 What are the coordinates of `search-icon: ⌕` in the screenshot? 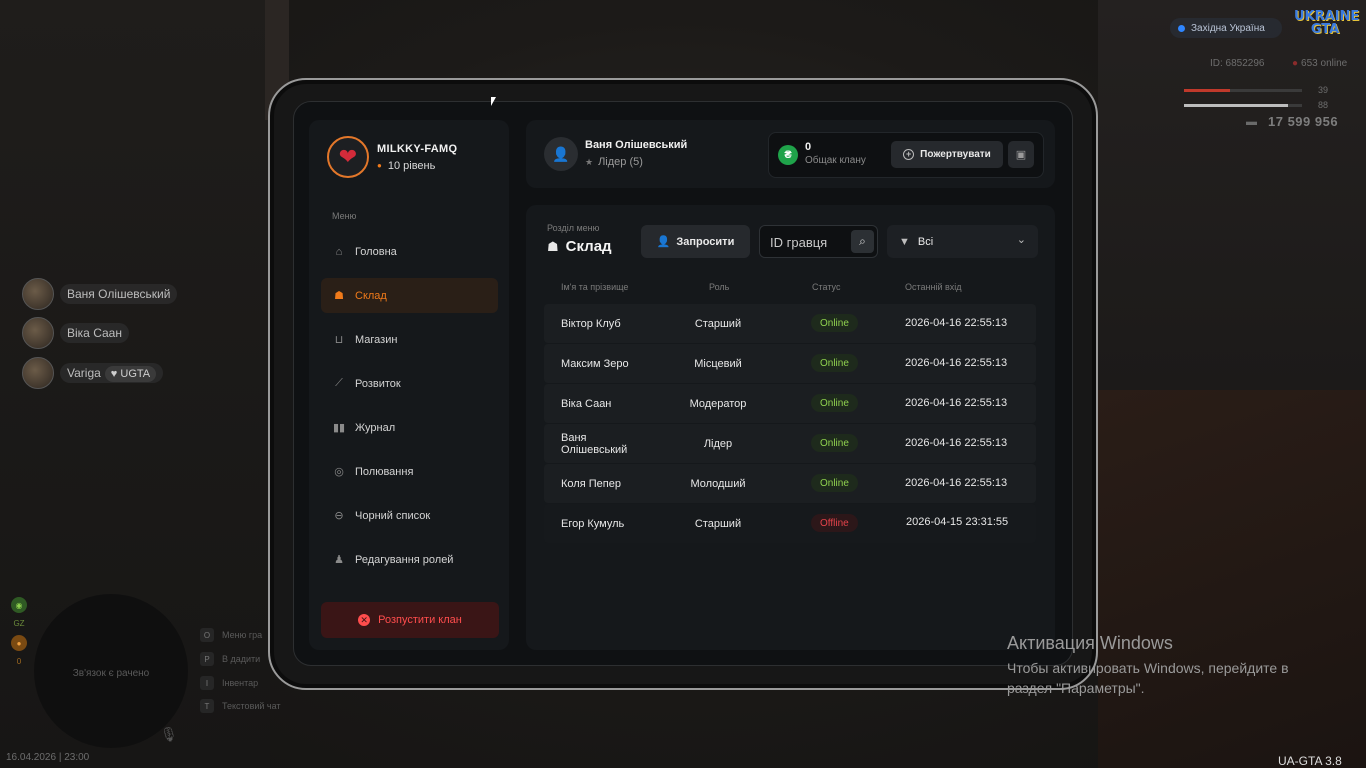 It's located at (862, 241).